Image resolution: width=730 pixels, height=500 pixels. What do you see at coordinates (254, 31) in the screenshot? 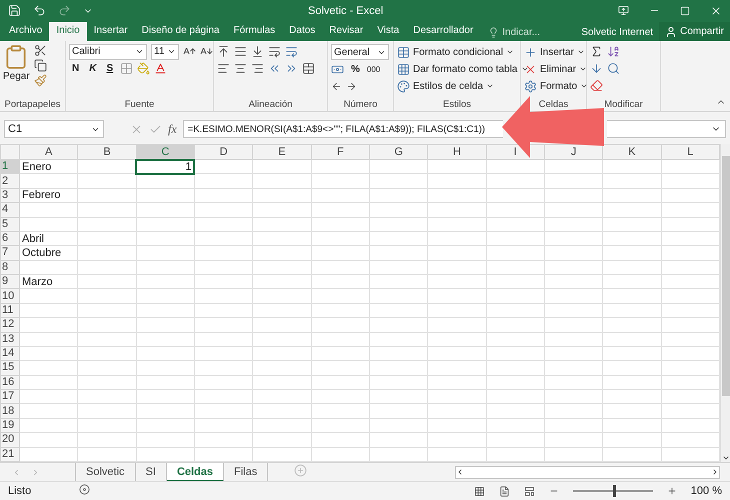
I see `ribbon-tab: Fórmulas` at bounding box center [254, 31].